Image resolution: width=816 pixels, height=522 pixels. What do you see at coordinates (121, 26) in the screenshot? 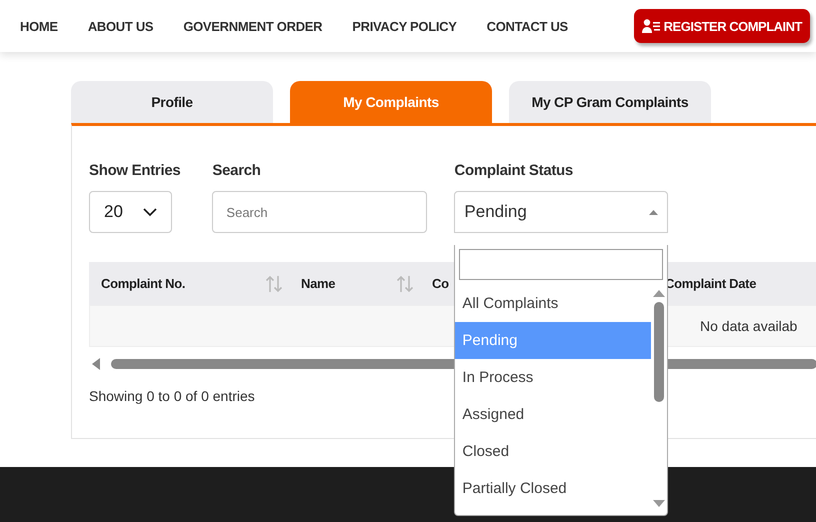
I see `nav-link: ABOUT US` at bounding box center [121, 26].